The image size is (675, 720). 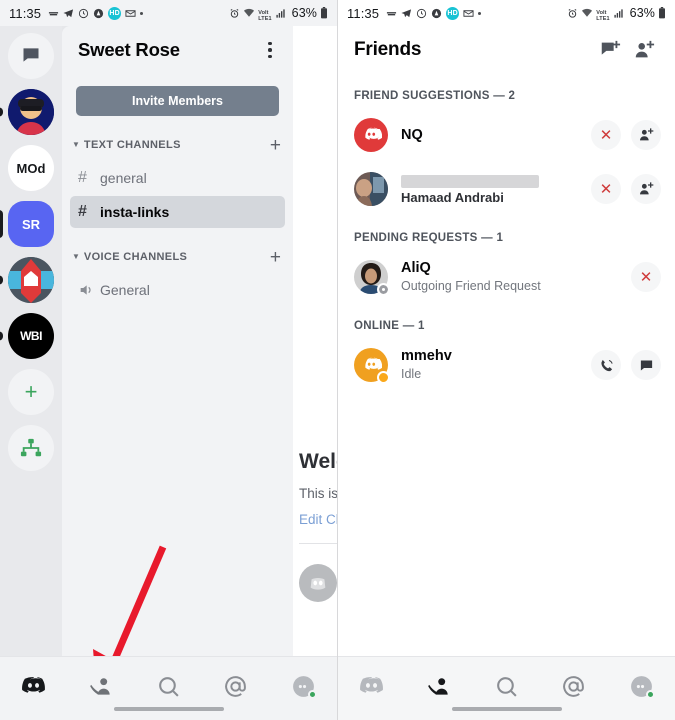 I want to click on server-rail-item-direct-messages, so click(x=31, y=56).